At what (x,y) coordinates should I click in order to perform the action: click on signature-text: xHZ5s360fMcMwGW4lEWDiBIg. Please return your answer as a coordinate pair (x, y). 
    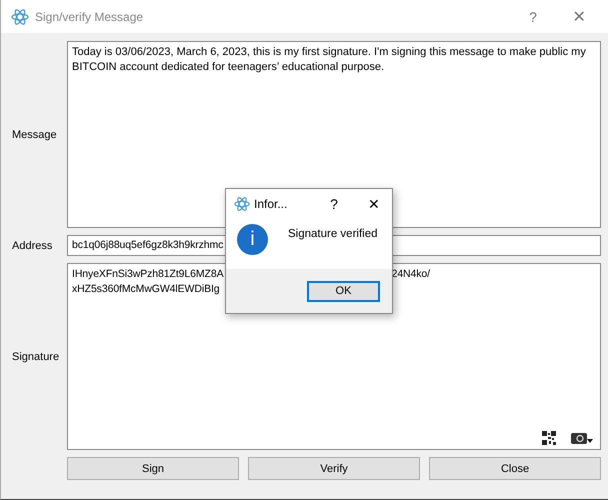
    Looking at the image, I should click on (146, 289).